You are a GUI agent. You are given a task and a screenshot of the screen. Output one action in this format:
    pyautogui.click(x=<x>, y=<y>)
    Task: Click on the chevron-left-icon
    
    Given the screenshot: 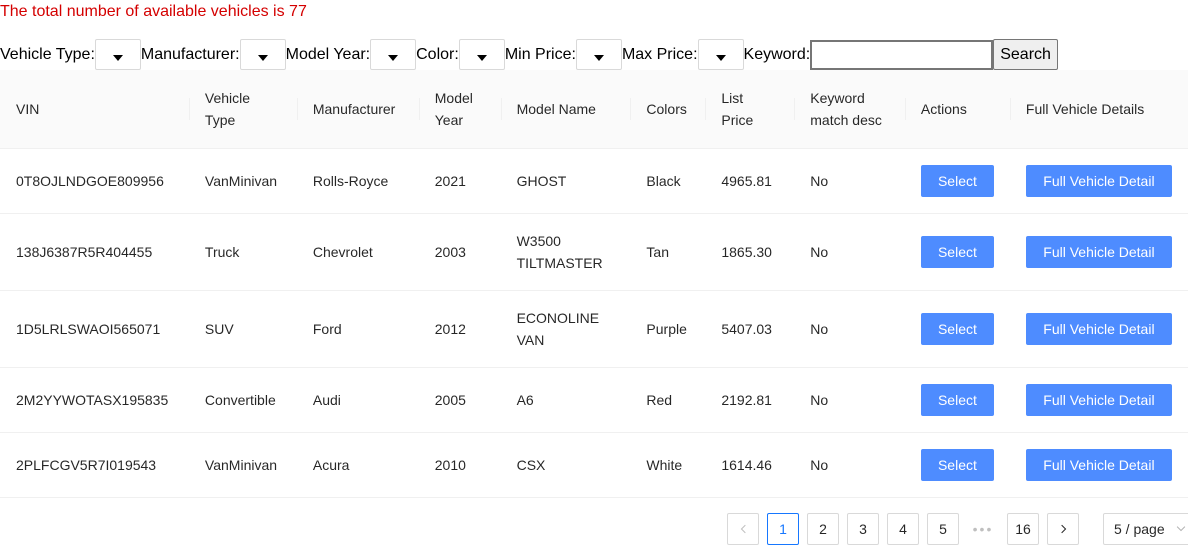 What is the action you would take?
    pyautogui.click(x=744, y=529)
    